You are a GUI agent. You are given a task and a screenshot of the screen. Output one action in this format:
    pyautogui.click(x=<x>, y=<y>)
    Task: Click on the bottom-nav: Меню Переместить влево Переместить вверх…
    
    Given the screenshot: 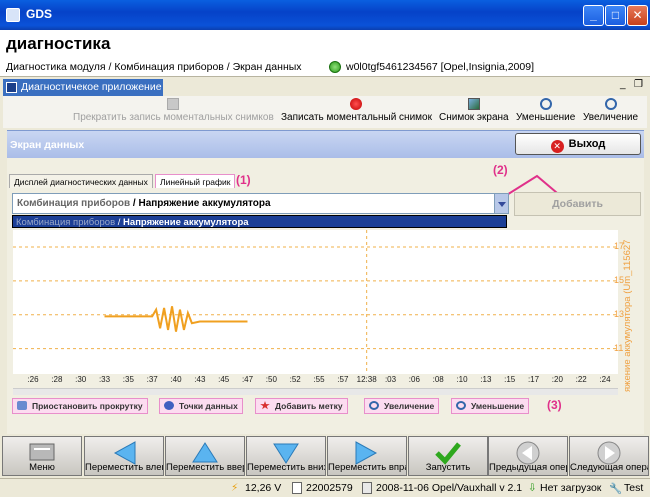 What is the action you would take?
    pyautogui.click(x=325, y=456)
    